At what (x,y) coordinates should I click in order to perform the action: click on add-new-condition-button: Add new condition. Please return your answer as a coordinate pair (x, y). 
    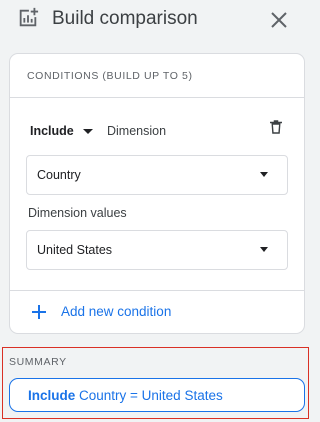
    Looking at the image, I should click on (100, 312).